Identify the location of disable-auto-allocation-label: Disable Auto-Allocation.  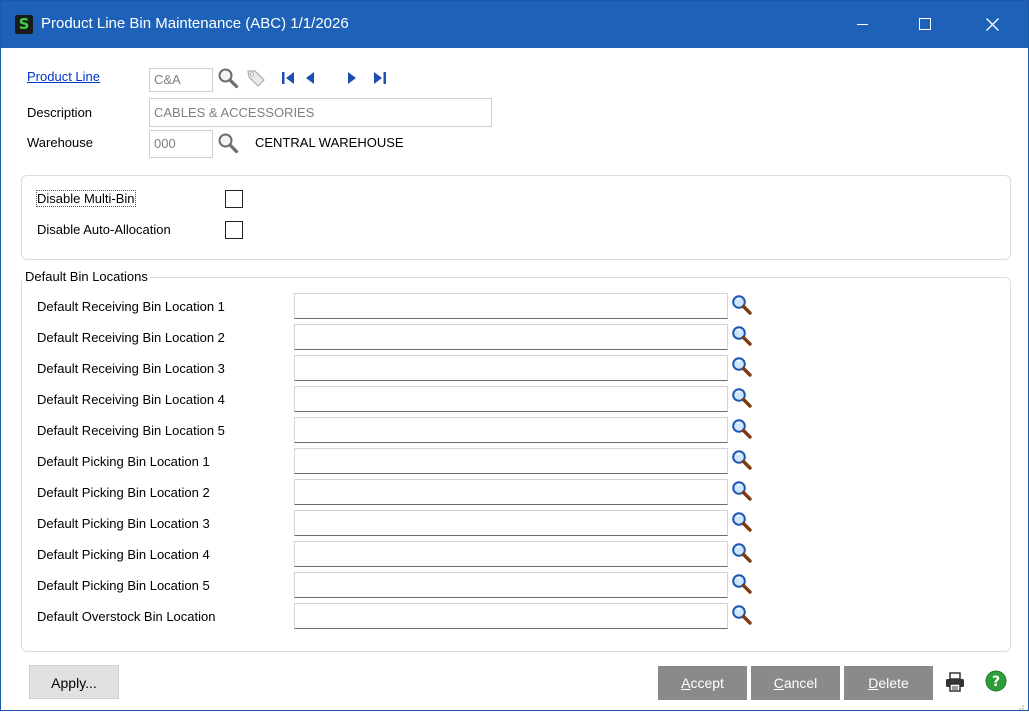
(104, 229).